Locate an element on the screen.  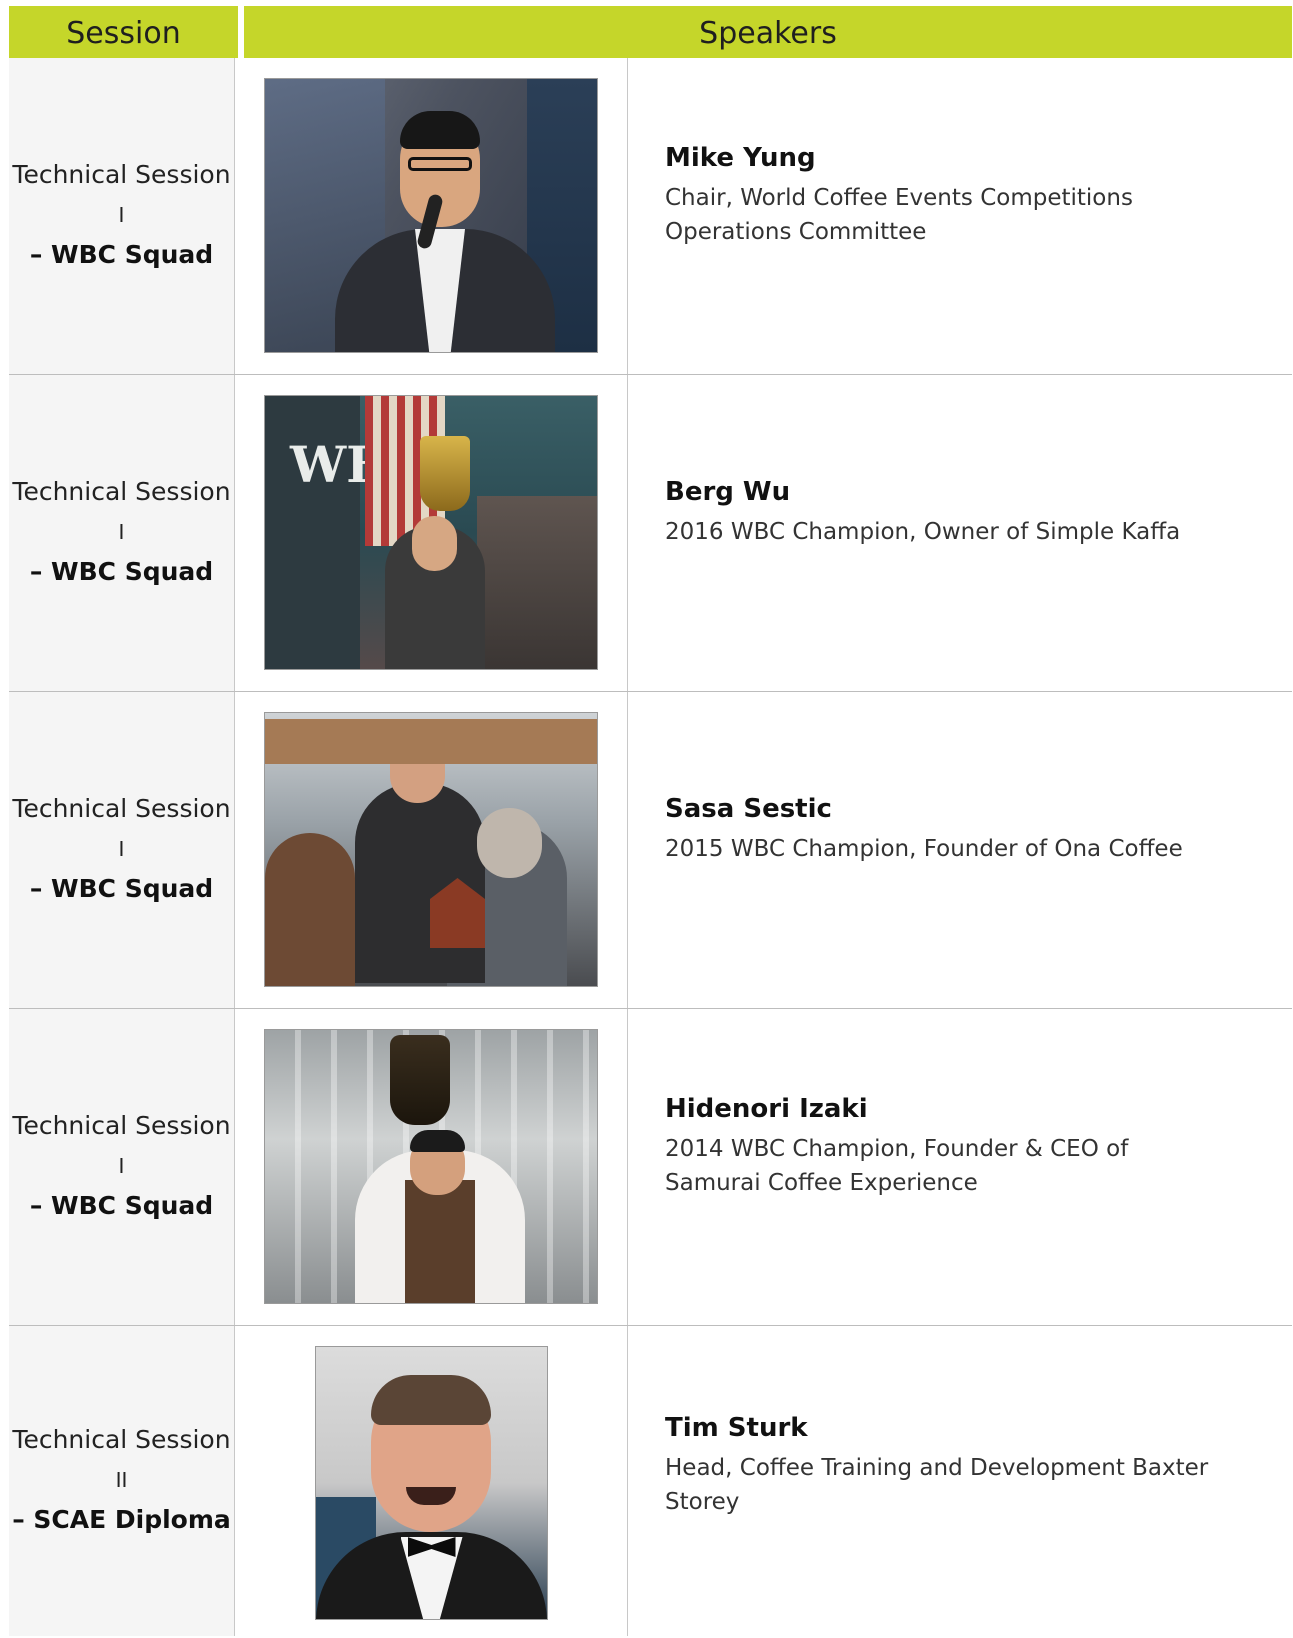
session-cell: Technical Session II – SCAE Diploma is located at coordinates (122, 1481).